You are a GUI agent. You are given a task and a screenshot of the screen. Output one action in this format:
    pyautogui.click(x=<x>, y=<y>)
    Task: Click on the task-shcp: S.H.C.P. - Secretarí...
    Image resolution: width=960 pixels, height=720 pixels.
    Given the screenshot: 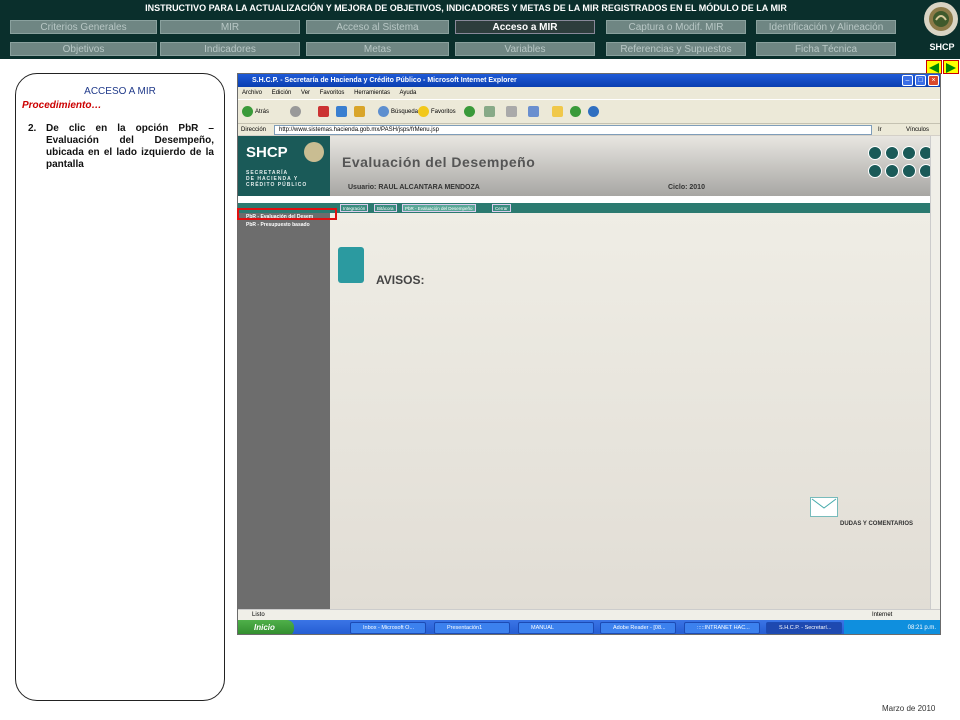 What is the action you would take?
    pyautogui.click(x=804, y=628)
    